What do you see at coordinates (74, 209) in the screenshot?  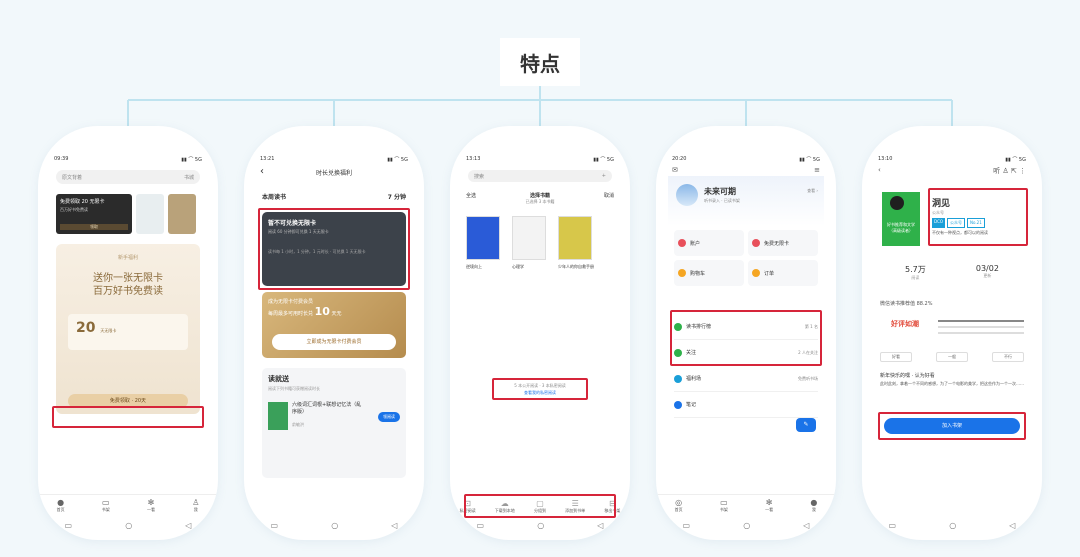 I see `banner-subtitle: 百万好书免费读` at bounding box center [74, 209].